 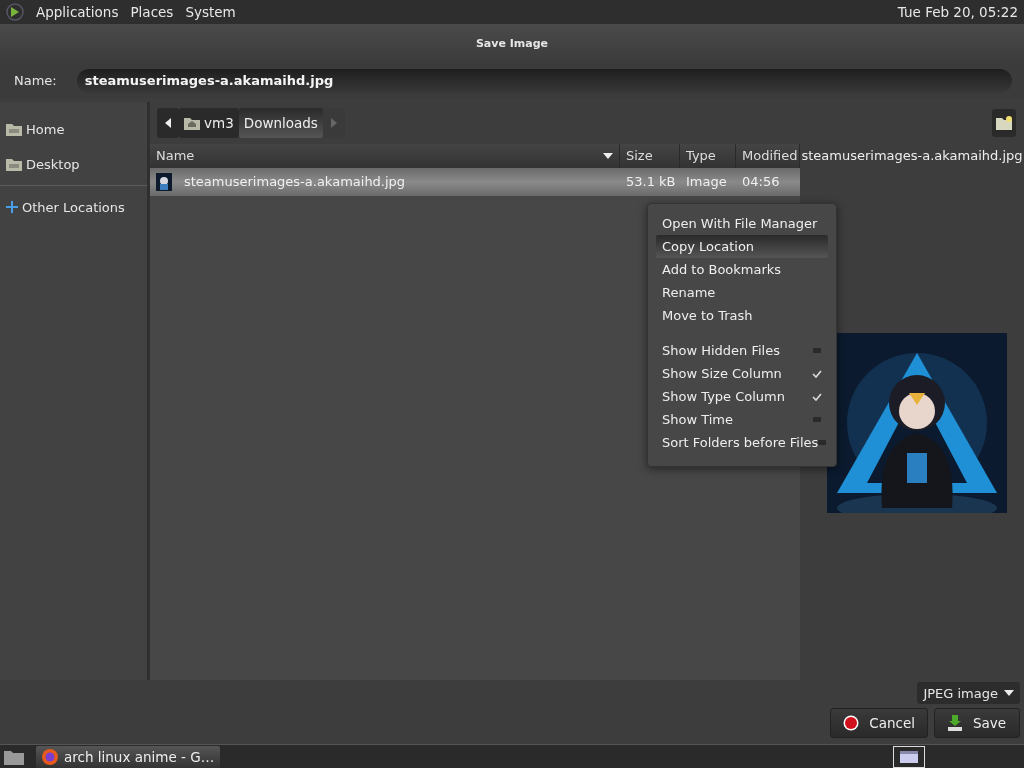 What do you see at coordinates (164, 181) in the screenshot?
I see `image-file-icon` at bounding box center [164, 181].